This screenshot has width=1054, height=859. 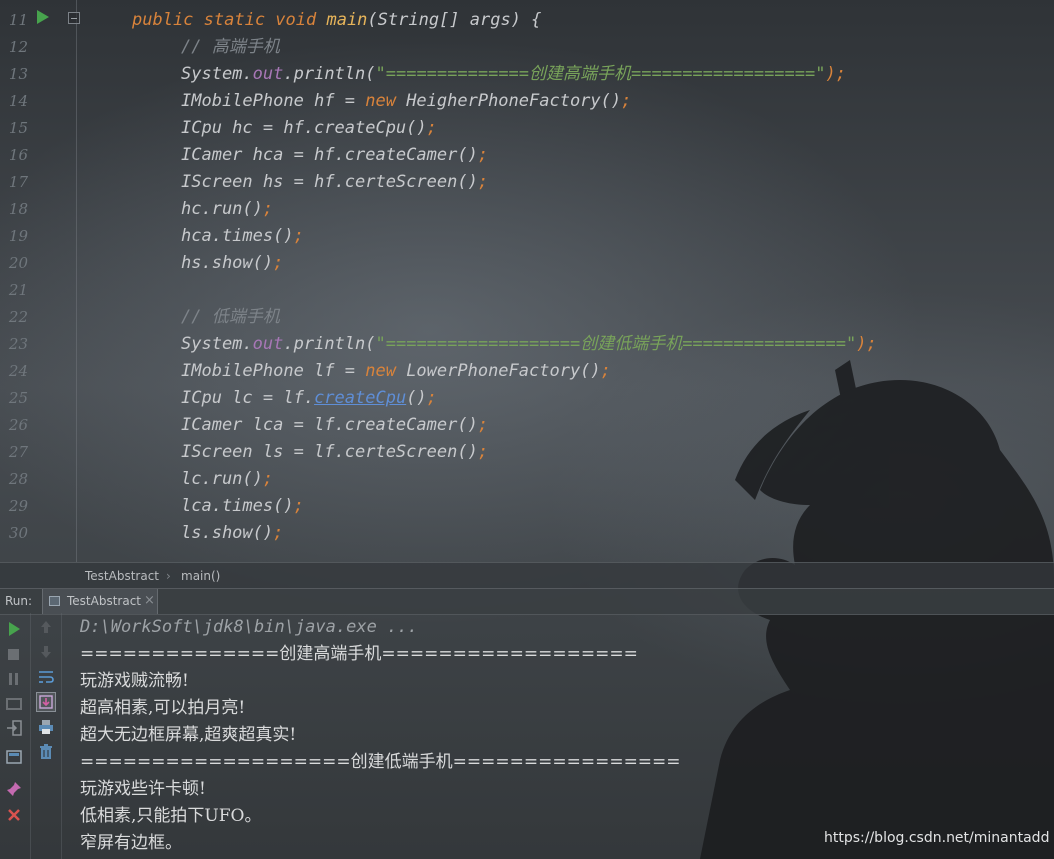 What do you see at coordinates (304, 128) in the screenshot?
I see `code-token: ICpu hc = hf.createCpu()` at bounding box center [304, 128].